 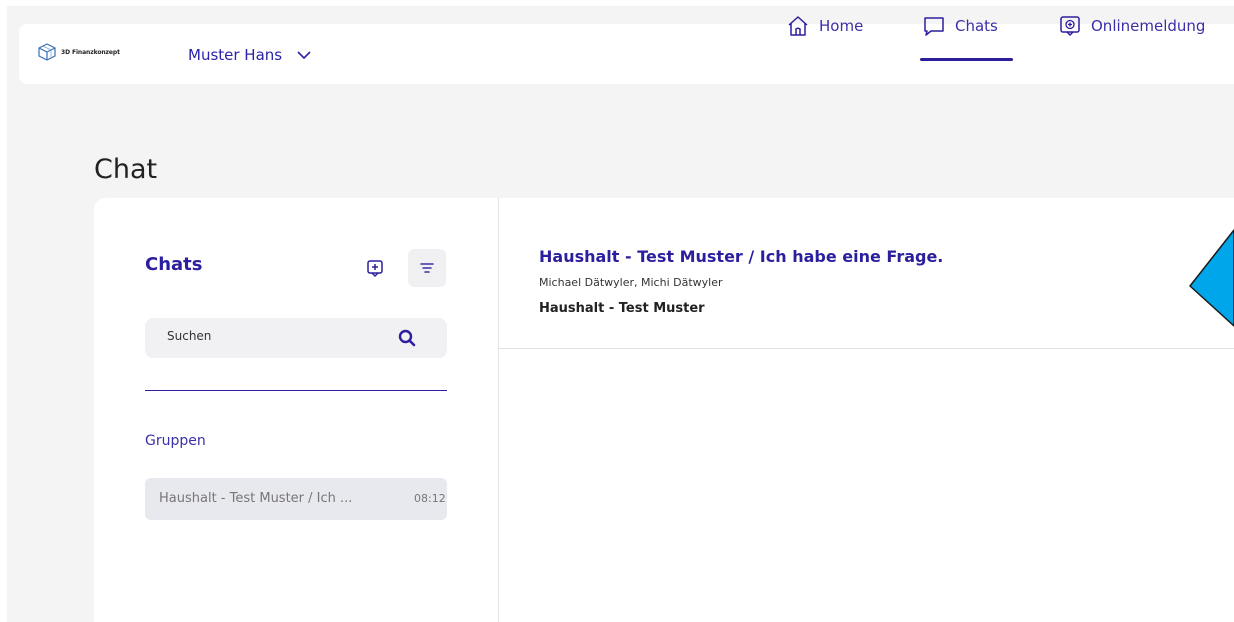 What do you see at coordinates (841, 26) in the screenshot?
I see `nav-label-home: Home` at bounding box center [841, 26].